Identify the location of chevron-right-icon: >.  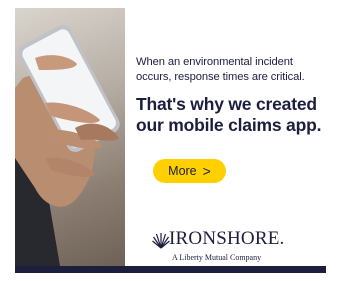
(206, 171).